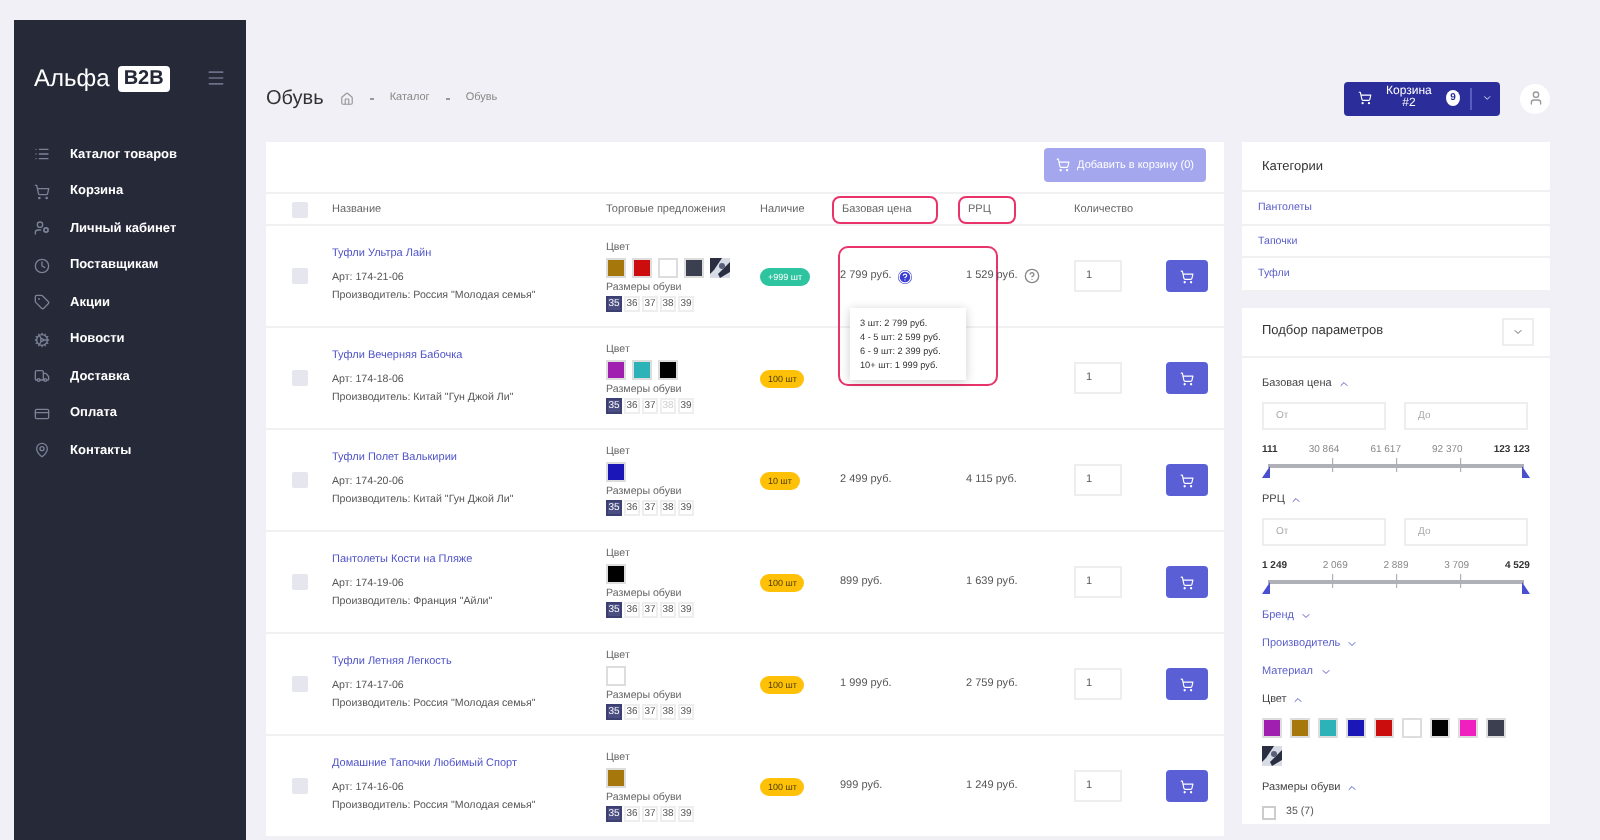  I want to click on user-icon, so click(42, 228).